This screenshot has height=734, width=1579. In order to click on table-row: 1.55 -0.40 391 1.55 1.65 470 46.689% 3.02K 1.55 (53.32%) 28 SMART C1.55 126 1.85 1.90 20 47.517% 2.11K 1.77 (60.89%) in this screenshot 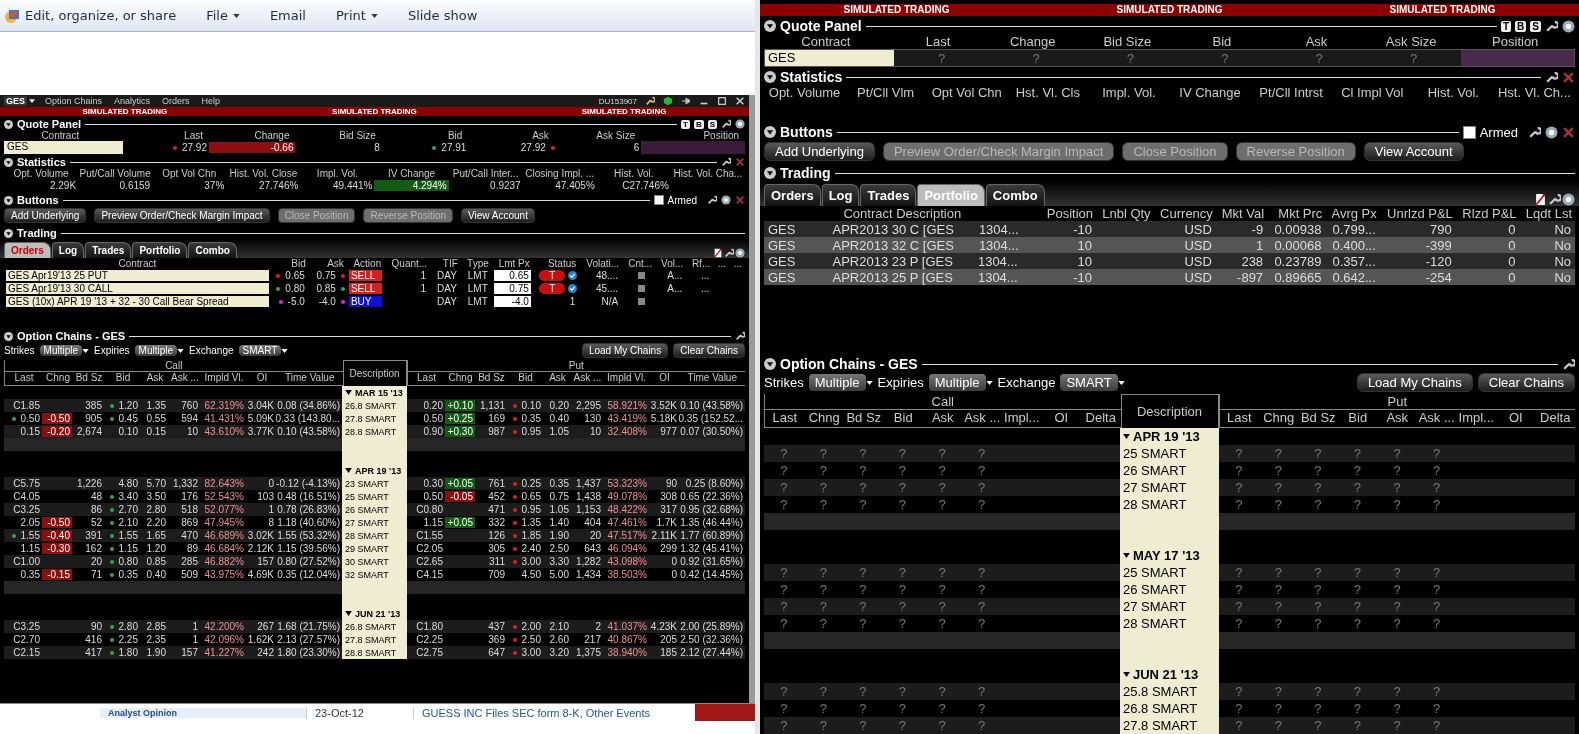, I will do `click(374, 535)`.